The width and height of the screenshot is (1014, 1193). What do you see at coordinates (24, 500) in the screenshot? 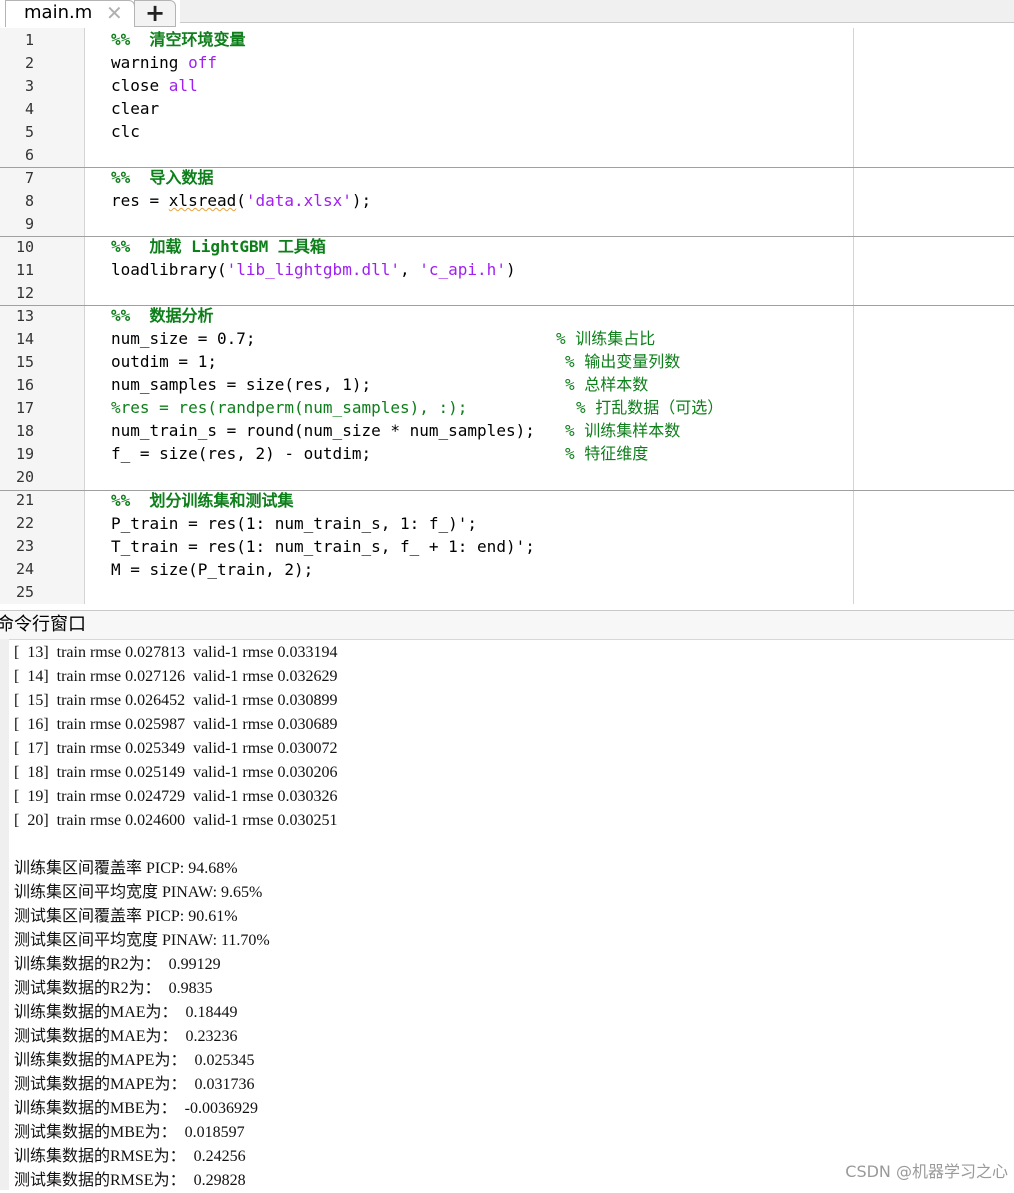
I see `line-number: 21` at bounding box center [24, 500].